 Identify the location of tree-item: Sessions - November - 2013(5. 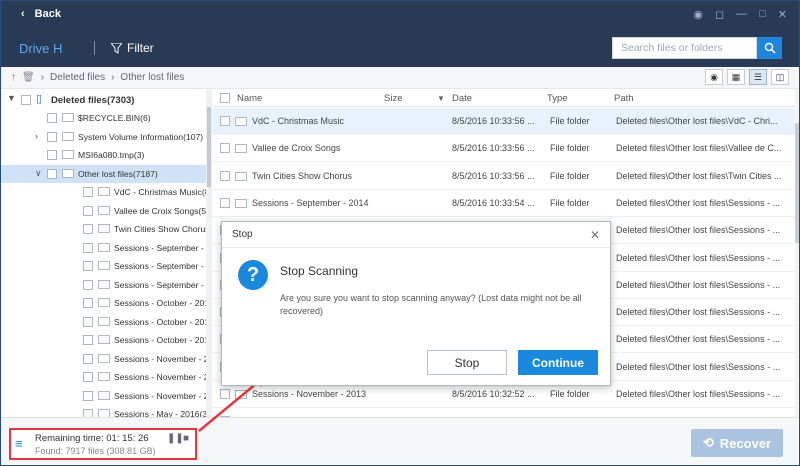
(106, 377).